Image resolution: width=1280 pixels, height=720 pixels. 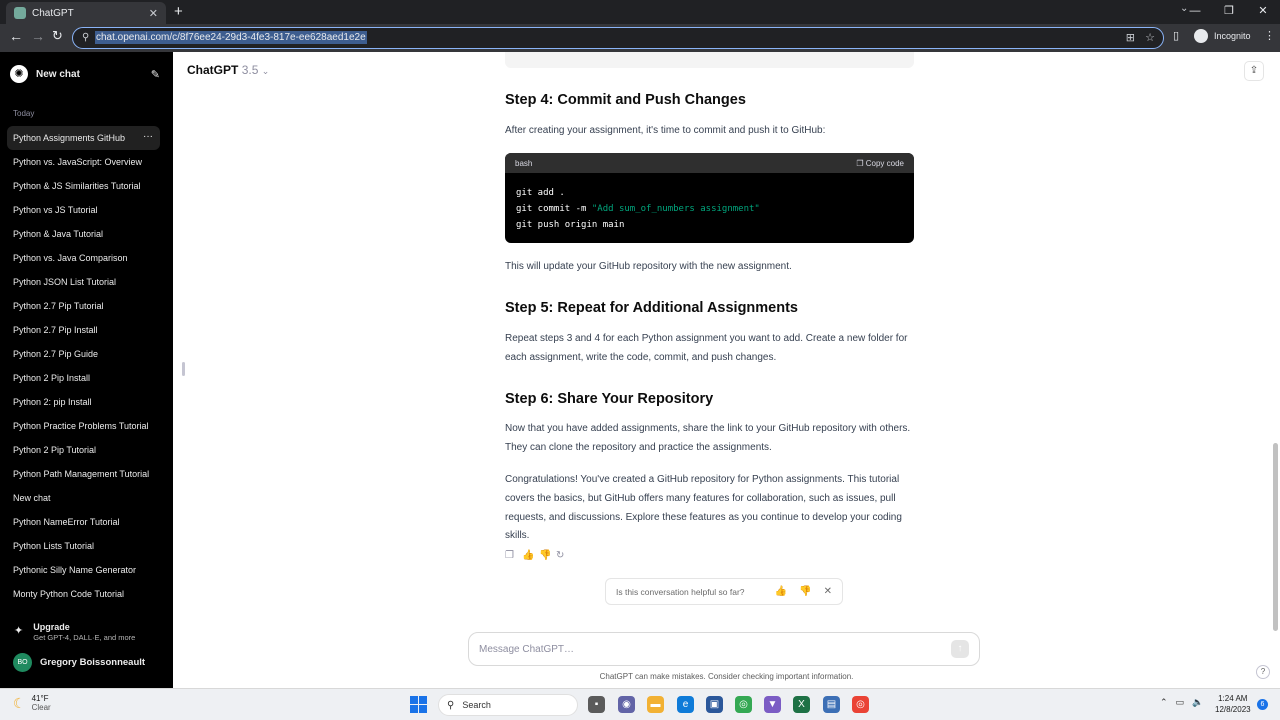 I want to click on sidebar-history-item: Pythonic Silly Name Generator, so click(x=83, y=570).